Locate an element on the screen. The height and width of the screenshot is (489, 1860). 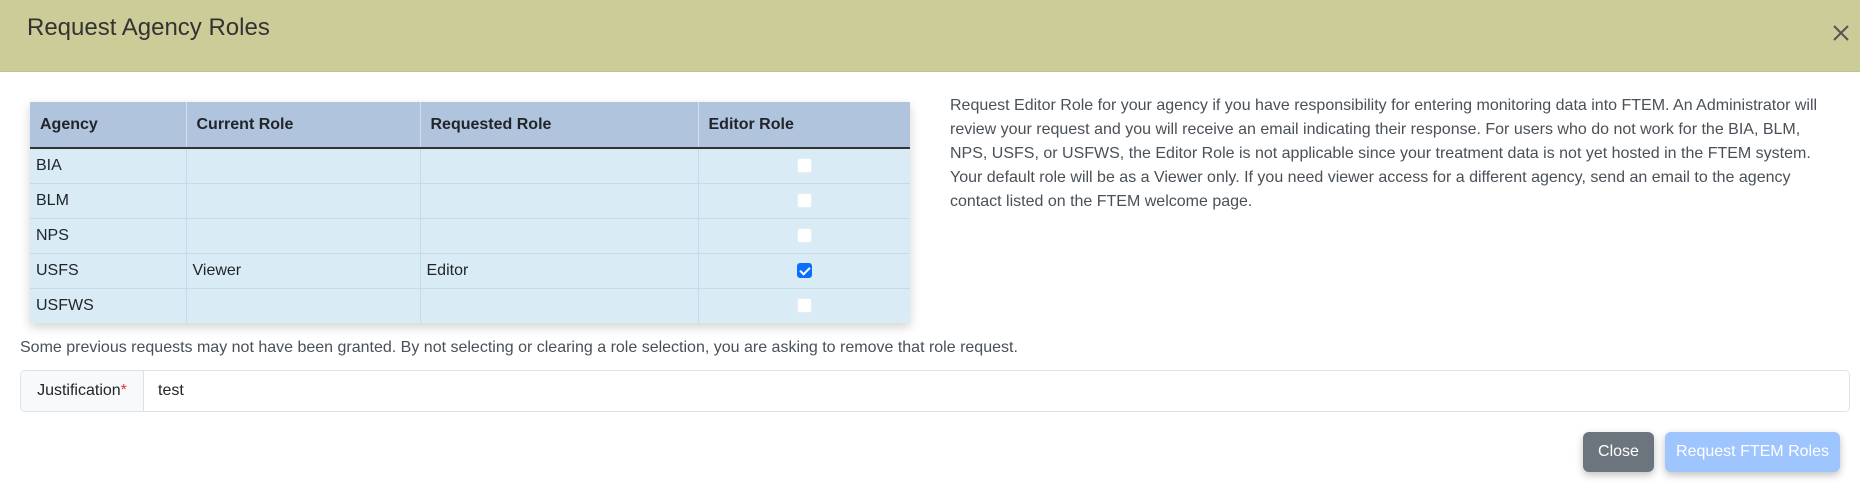
table-row: NPS is located at coordinates (470, 235).